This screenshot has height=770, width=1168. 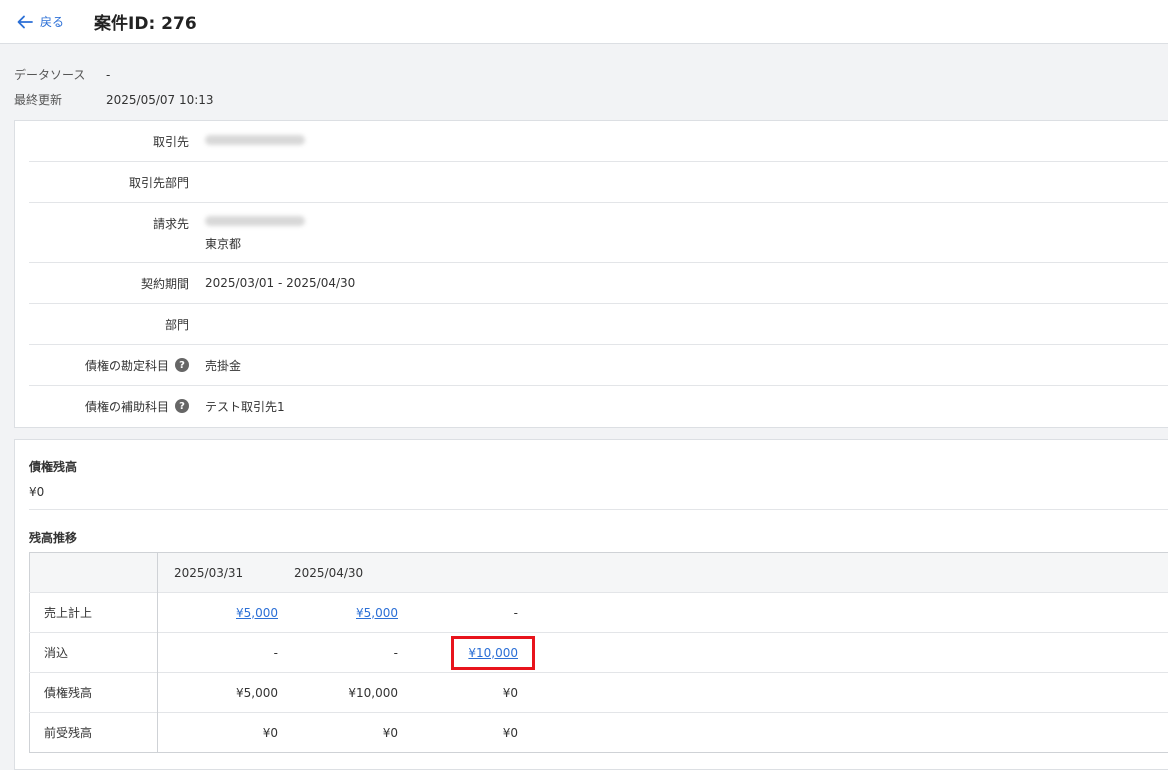 I want to click on table-header-row: 2025/03/31 2025/04/30, so click(x=599, y=573).